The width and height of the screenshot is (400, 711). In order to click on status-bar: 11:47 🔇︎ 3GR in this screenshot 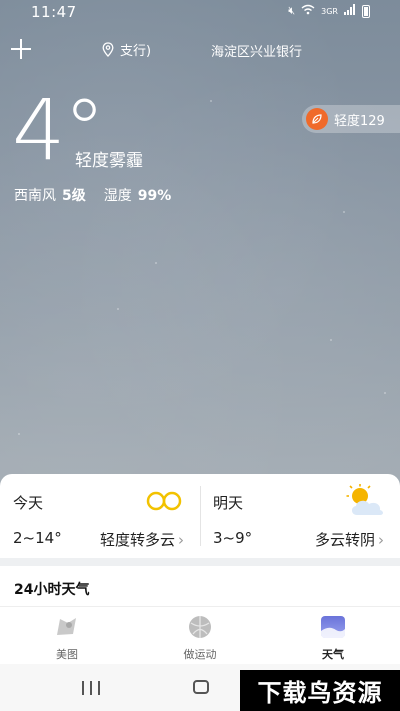, I will do `click(200, 12)`.